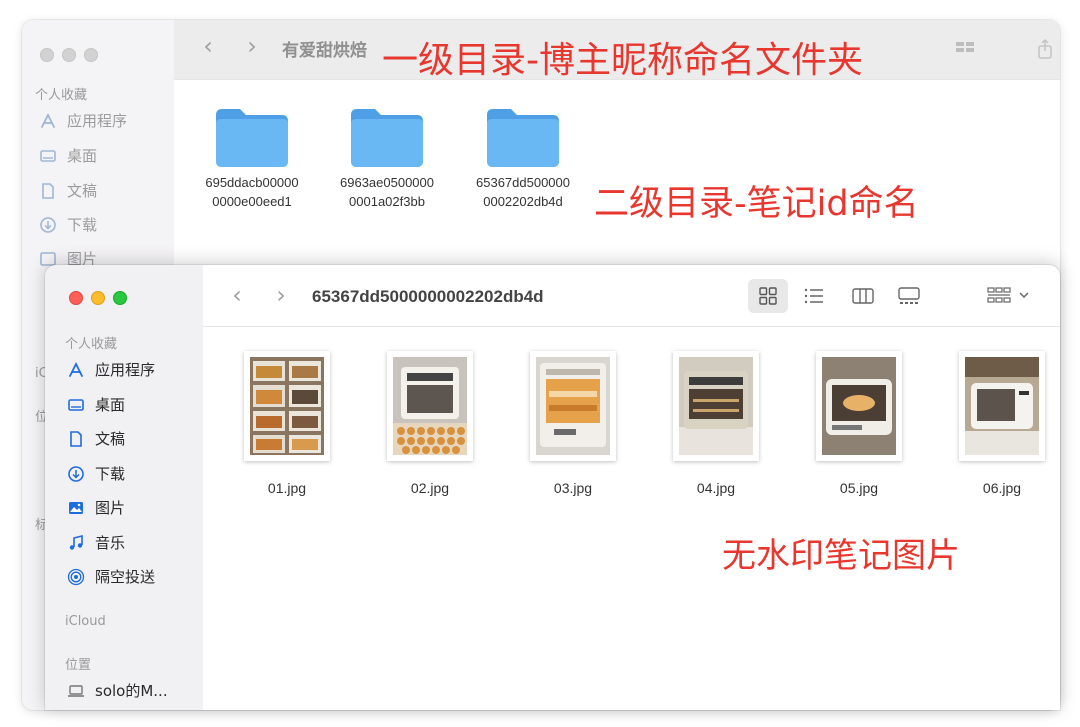 This screenshot has width=1080, height=727. I want to click on folder-item: 65367dd500000 0002202db4d, so click(523, 158).